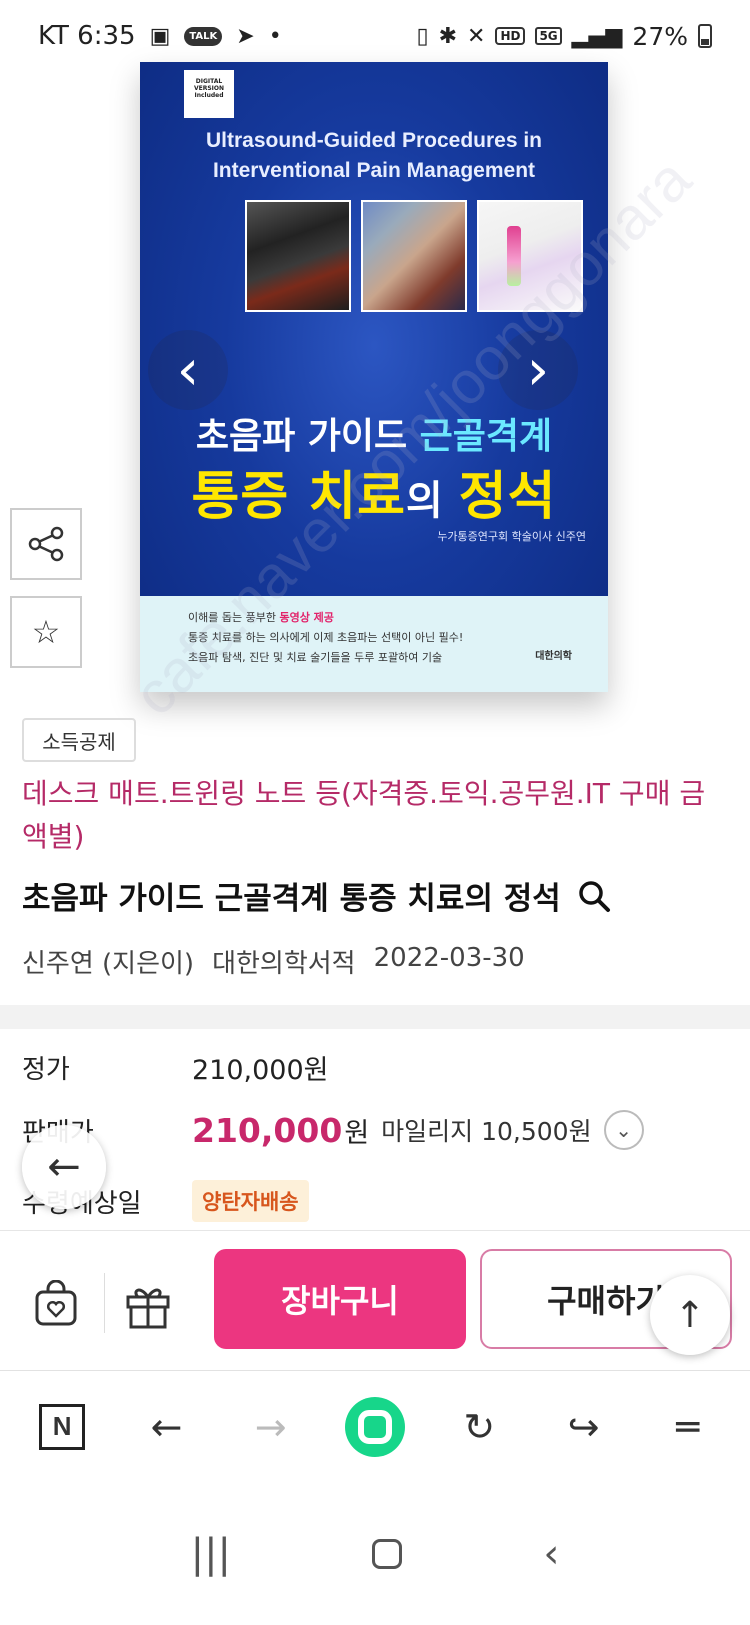  I want to click on star-icon: ☆, so click(46, 632).